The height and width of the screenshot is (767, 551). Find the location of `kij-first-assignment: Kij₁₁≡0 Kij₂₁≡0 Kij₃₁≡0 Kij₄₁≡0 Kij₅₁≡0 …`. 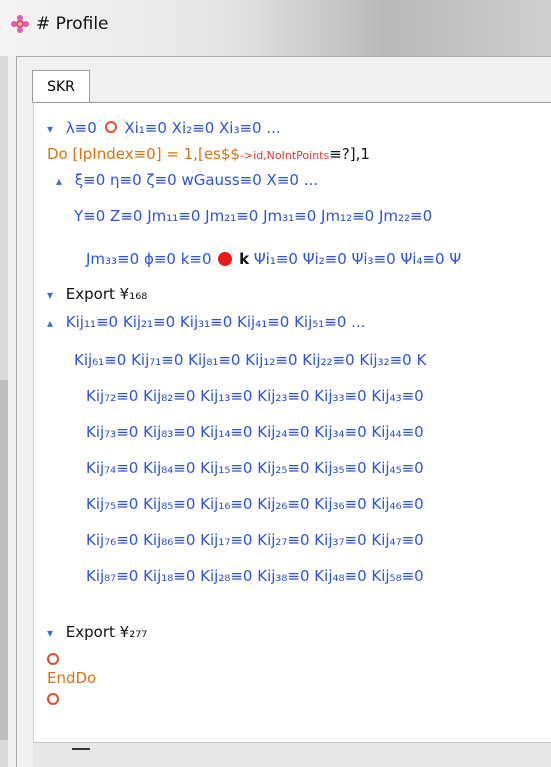

kij-first-assignment: Kij₁₁≡0 Kij₂₁≡0 Kij₃₁≡0 Kij₄₁≡0 Kij₅₁≡0 … is located at coordinates (215, 322).